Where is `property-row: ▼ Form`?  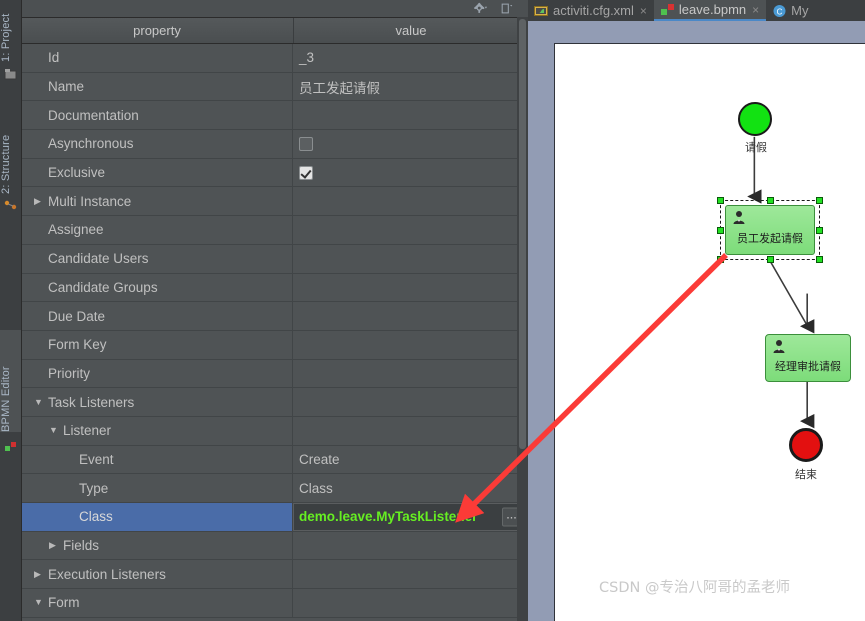
property-row: ▼ Form is located at coordinates (274, 603).